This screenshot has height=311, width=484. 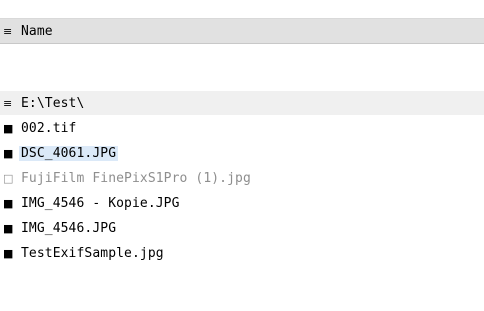 I want to click on file-name: TestExifSample.jpg, so click(x=92, y=253).